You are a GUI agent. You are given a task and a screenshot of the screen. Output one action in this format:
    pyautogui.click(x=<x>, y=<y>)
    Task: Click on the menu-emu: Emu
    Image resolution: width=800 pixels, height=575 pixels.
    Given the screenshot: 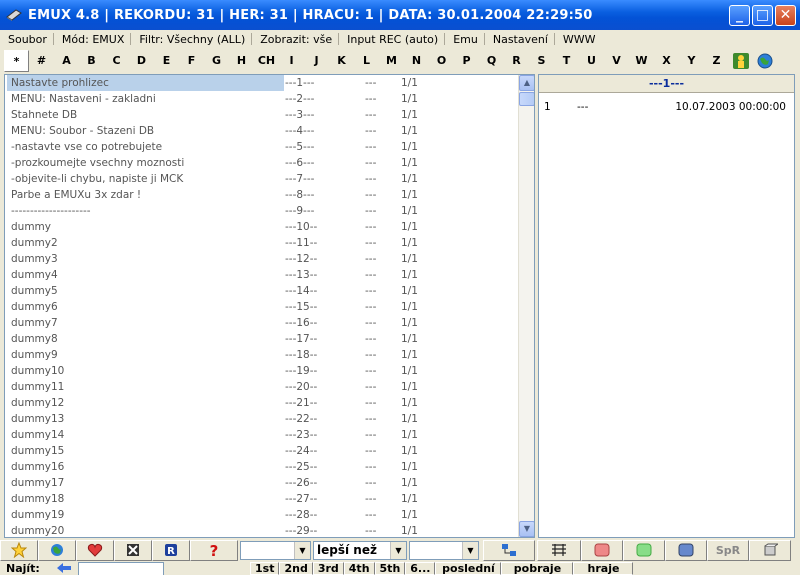 What is the action you would take?
    pyautogui.click(x=464, y=39)
    